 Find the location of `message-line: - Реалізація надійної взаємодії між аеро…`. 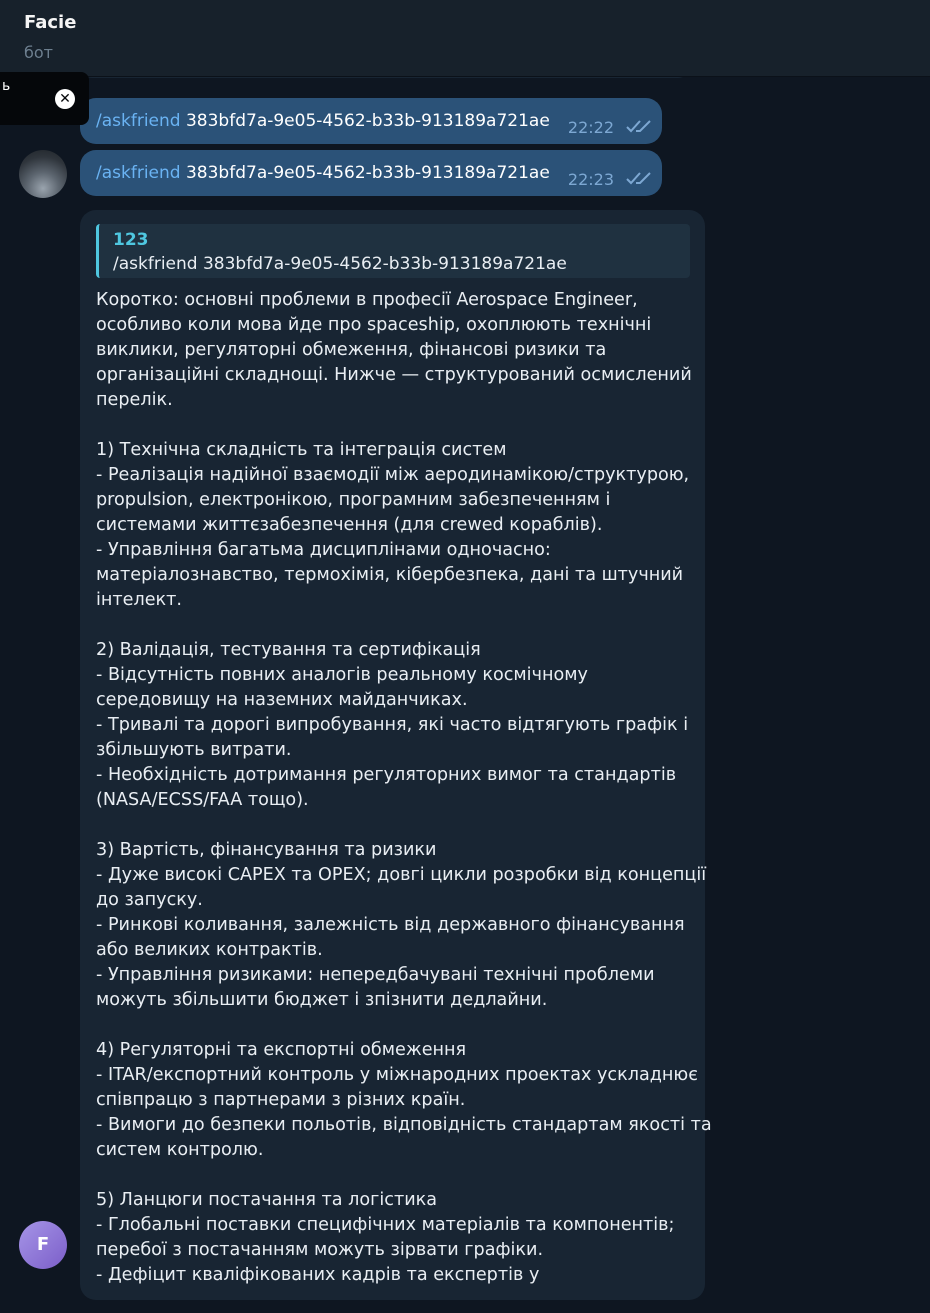

message-line: - Реалізація надійної взаємодії між аеро… is located at coordinates (393, 475).